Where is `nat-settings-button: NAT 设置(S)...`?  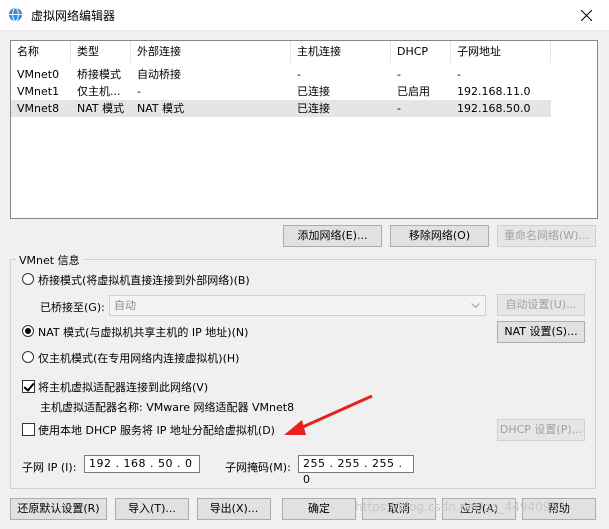
nat-settings-button: NAT 设置(S)... is located at coordinates (541, 332).